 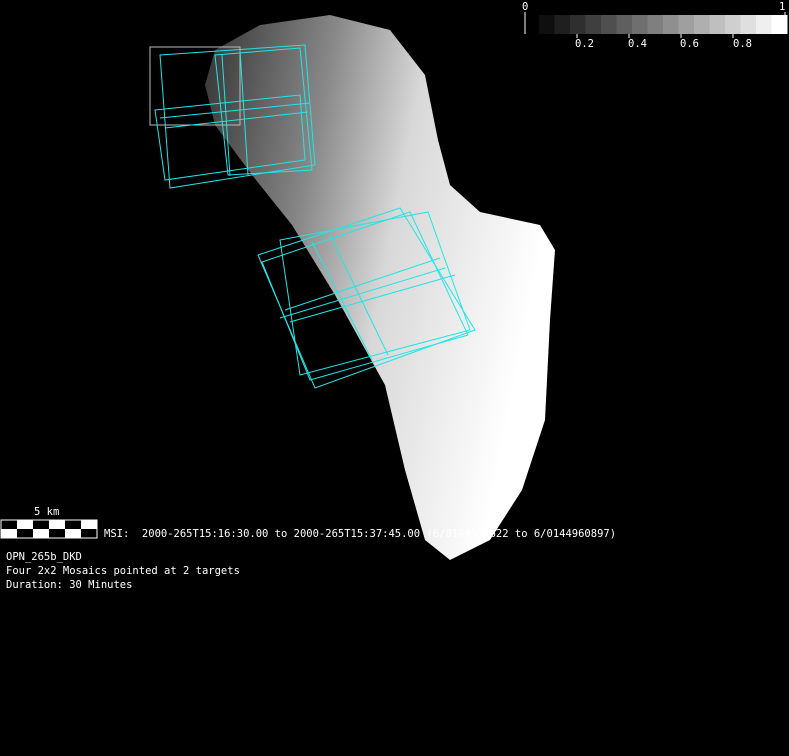 I want to click on colorbar-tick: 0.2, so click(x=584, y=44).